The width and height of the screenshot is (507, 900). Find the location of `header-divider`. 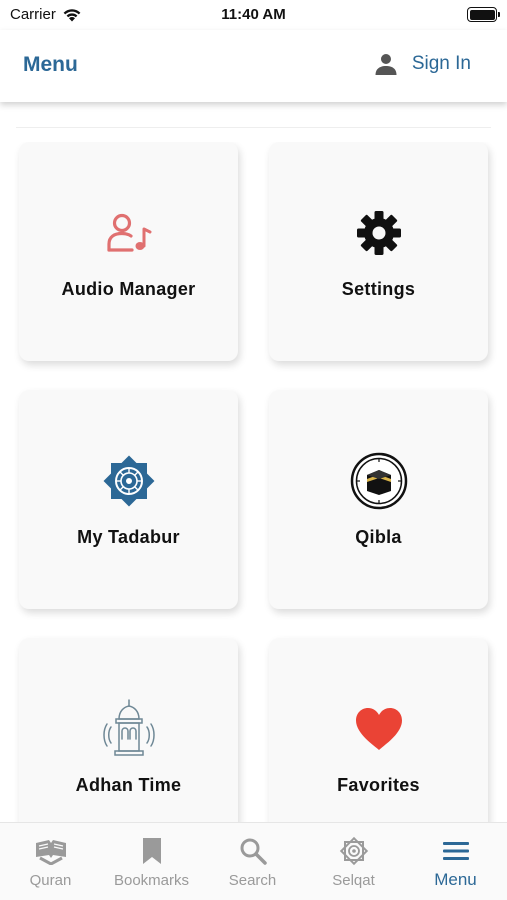

header-divider is located at coordinates (253, 127).